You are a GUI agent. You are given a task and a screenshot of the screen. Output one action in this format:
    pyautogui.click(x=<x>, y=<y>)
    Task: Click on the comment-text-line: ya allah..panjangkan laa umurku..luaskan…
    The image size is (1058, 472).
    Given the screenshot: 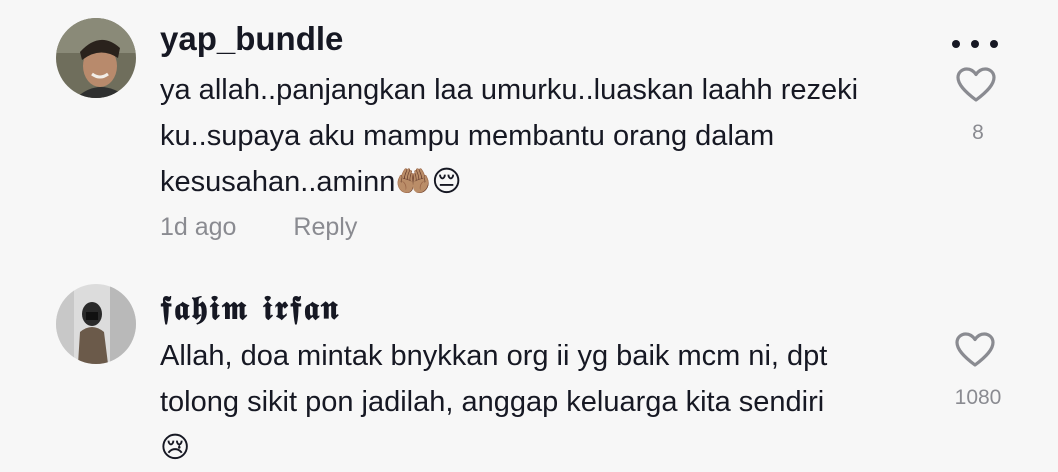 What is the action you would take?
    pyautogui.click(x=509, y=90)
    